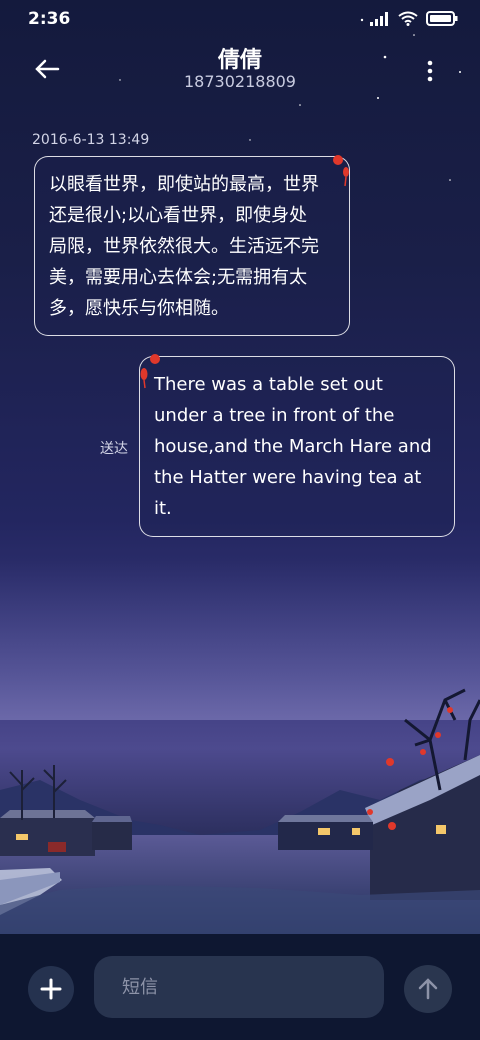 Image resolution: width=480 pixels, height=1040 pixels. I want to click on more-options-button, so click(430, 71).